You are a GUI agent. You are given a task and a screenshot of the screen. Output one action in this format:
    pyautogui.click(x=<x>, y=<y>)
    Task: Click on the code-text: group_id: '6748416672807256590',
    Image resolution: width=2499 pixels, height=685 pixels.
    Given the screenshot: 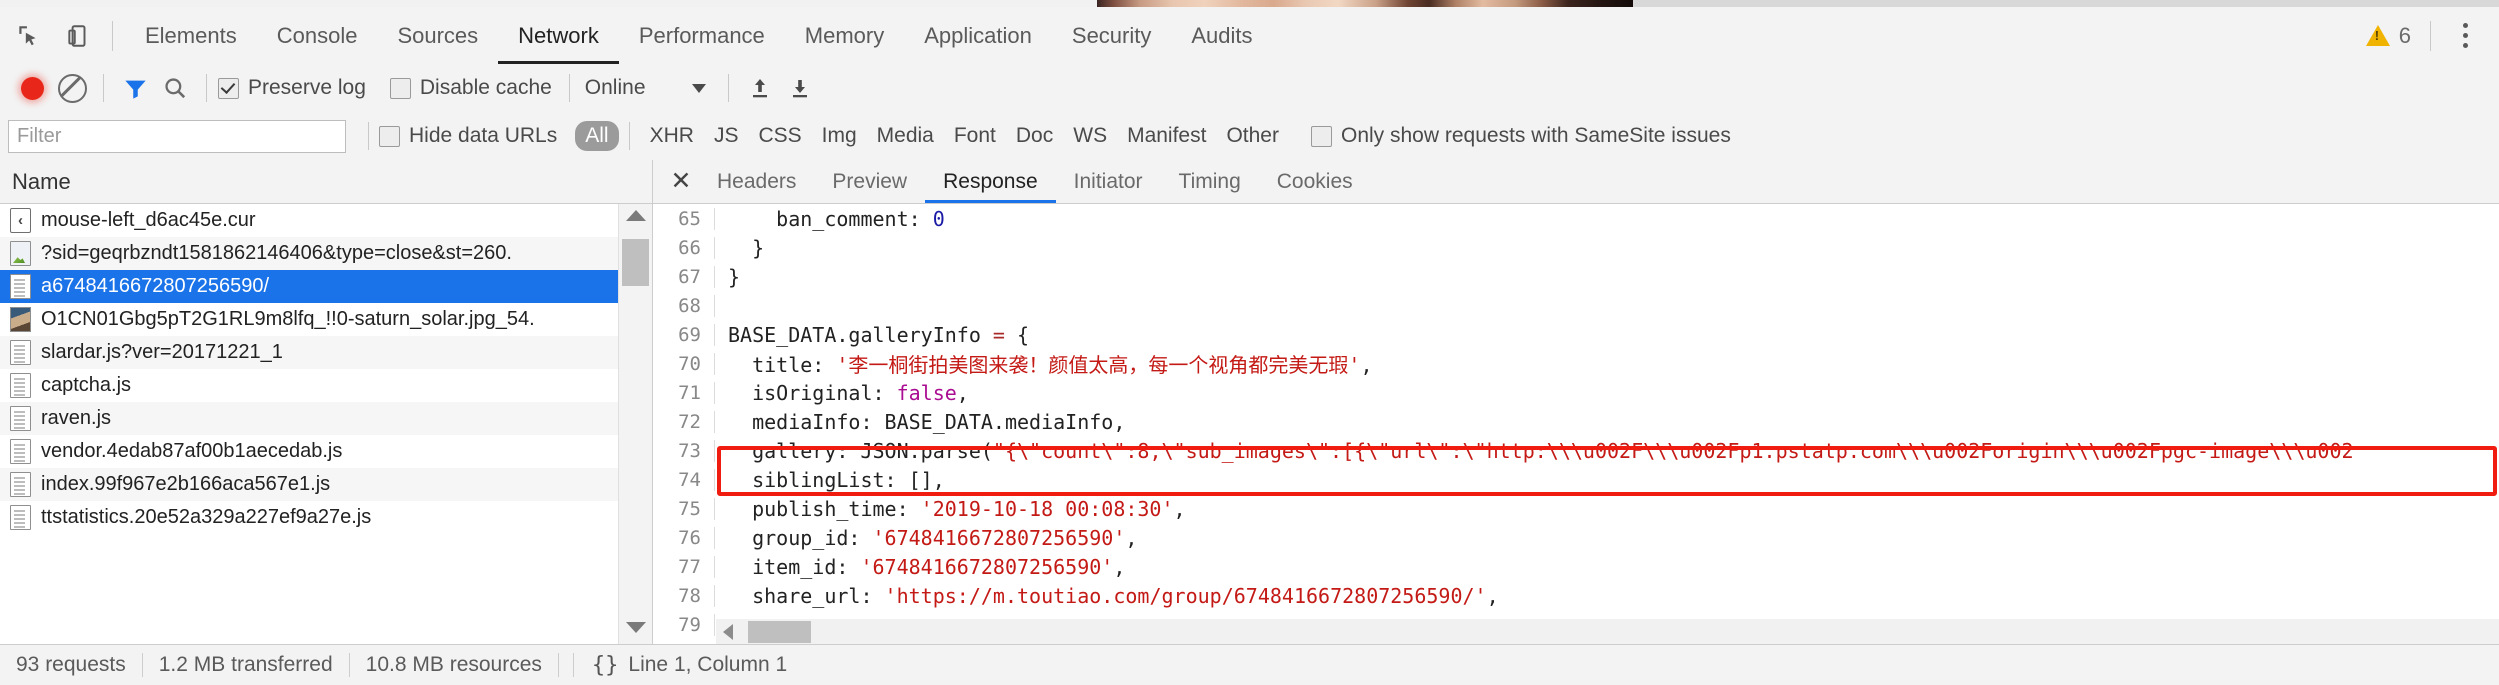 What is the action you would take?
    pyautogui.click(x=933, y=537)
    